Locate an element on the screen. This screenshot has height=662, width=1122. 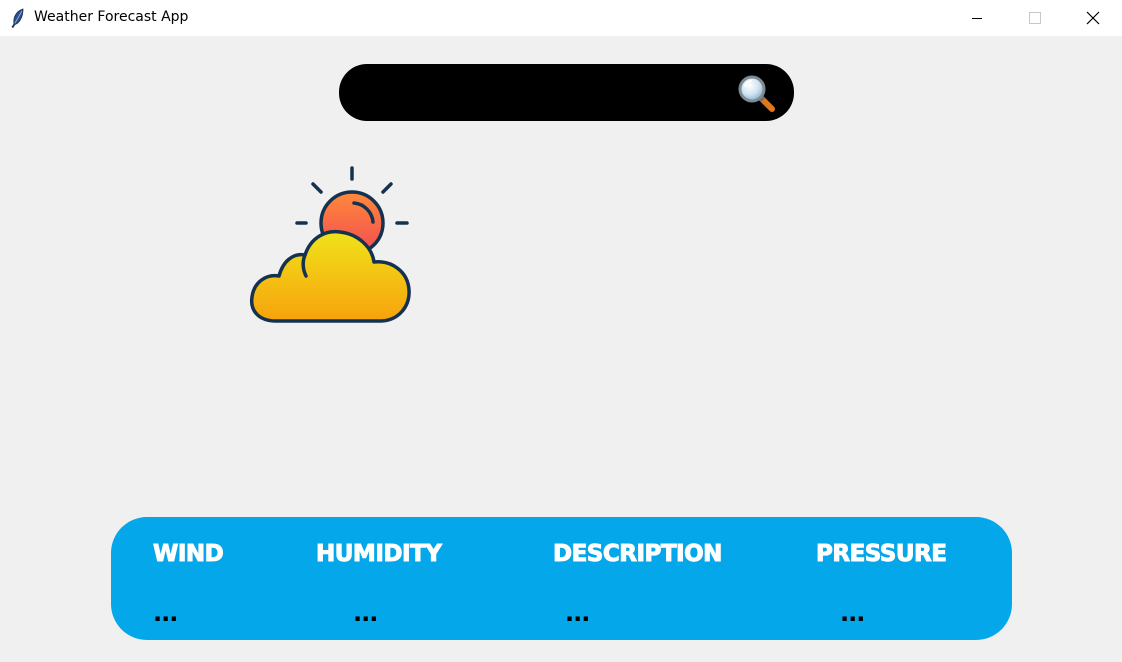
maximize-button is located at coordinates (1035, 18).